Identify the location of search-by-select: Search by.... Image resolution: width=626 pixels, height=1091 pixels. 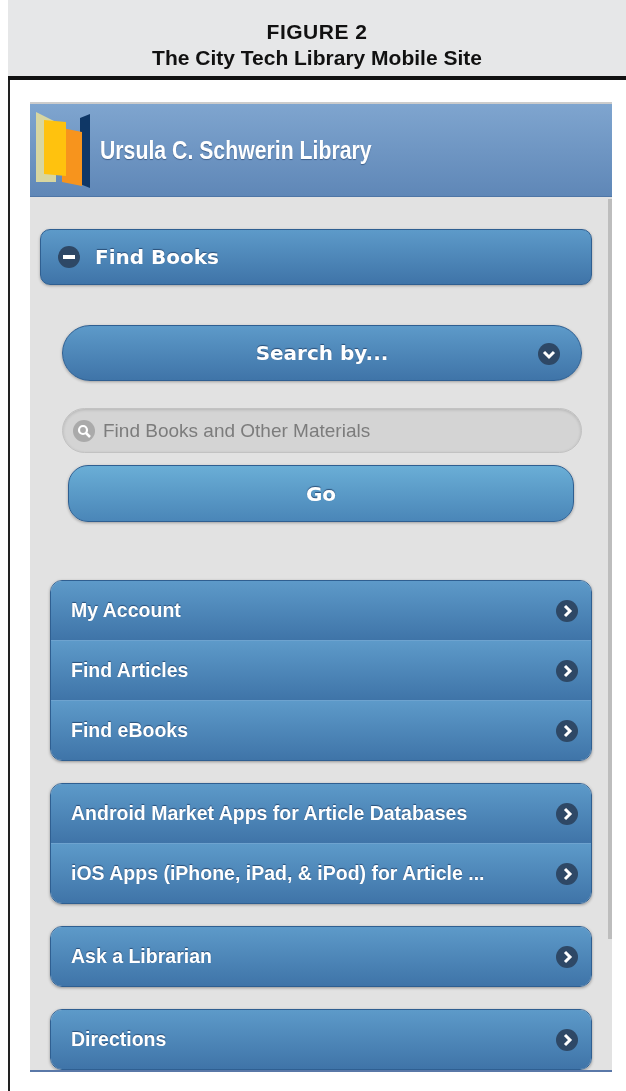
(322, 353).